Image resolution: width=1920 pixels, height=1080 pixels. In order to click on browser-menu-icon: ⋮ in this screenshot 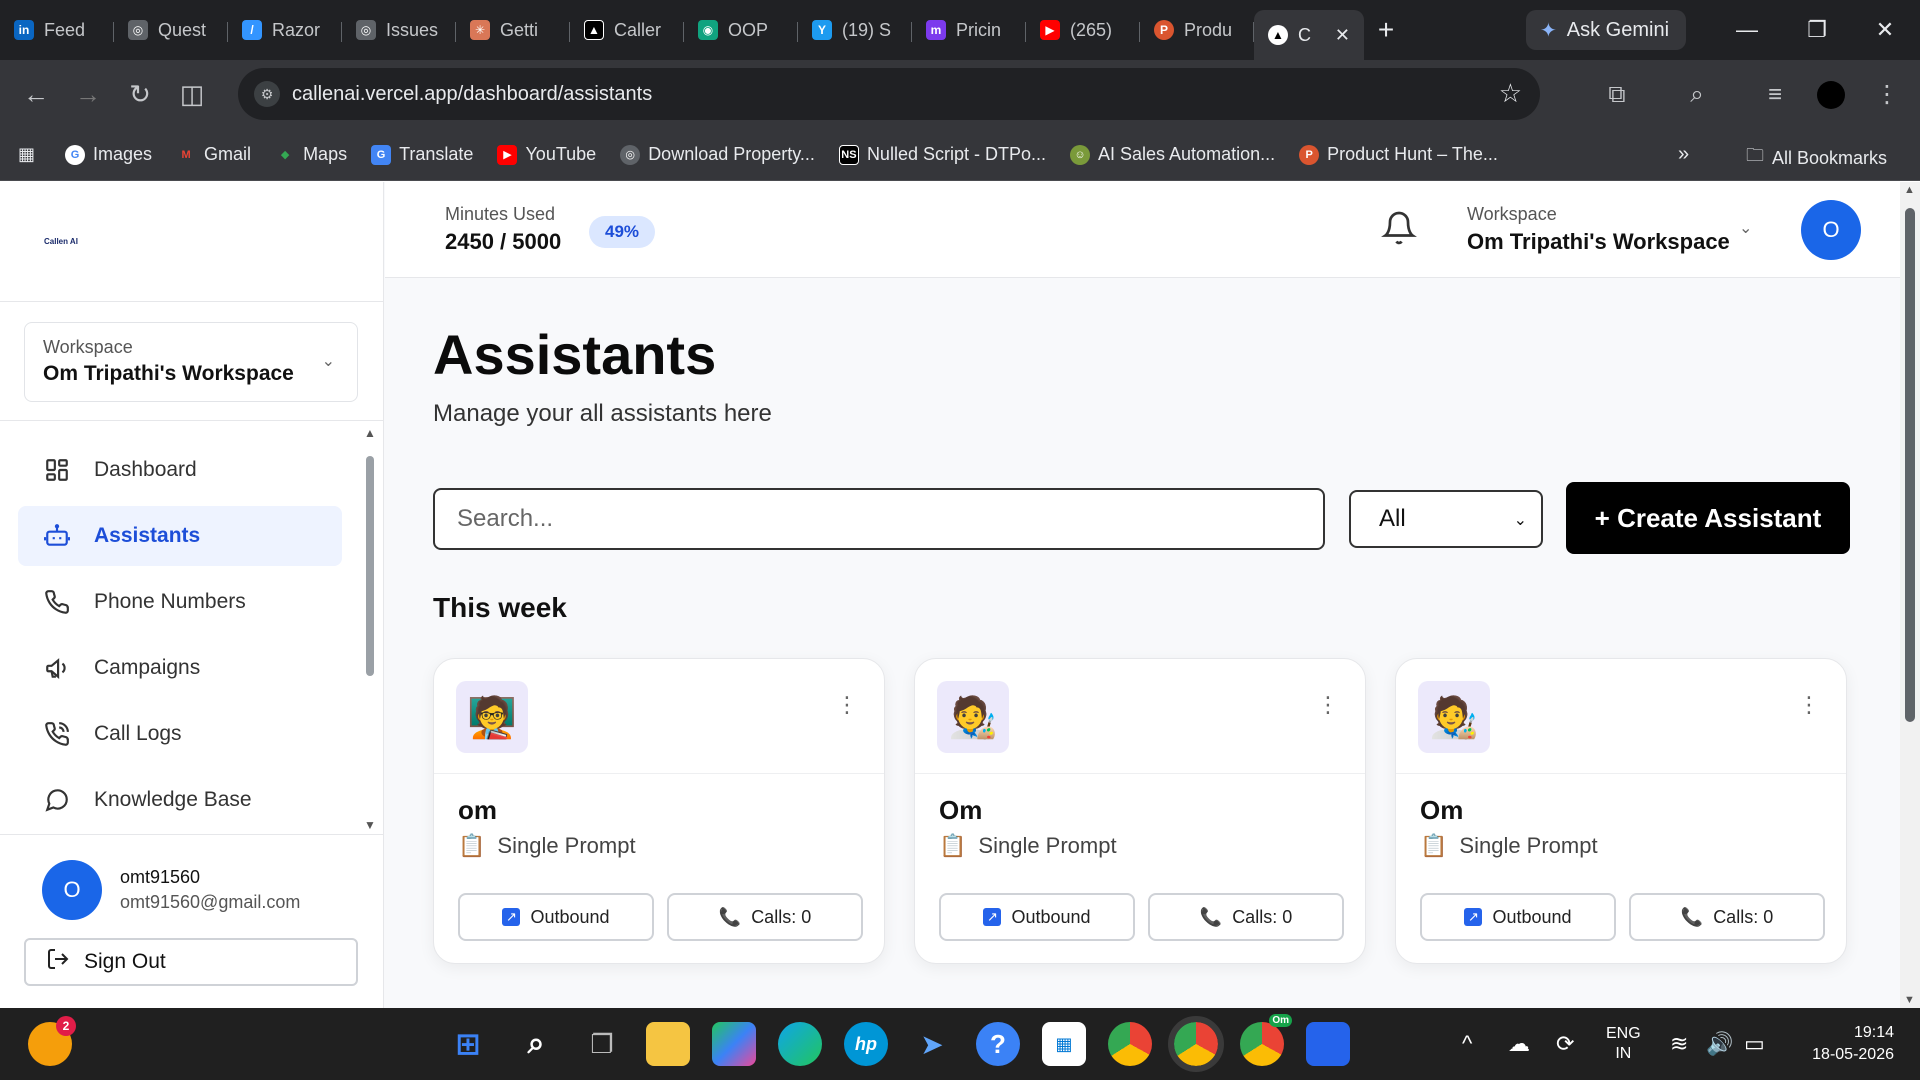, I will do `click(1887, 94)`.